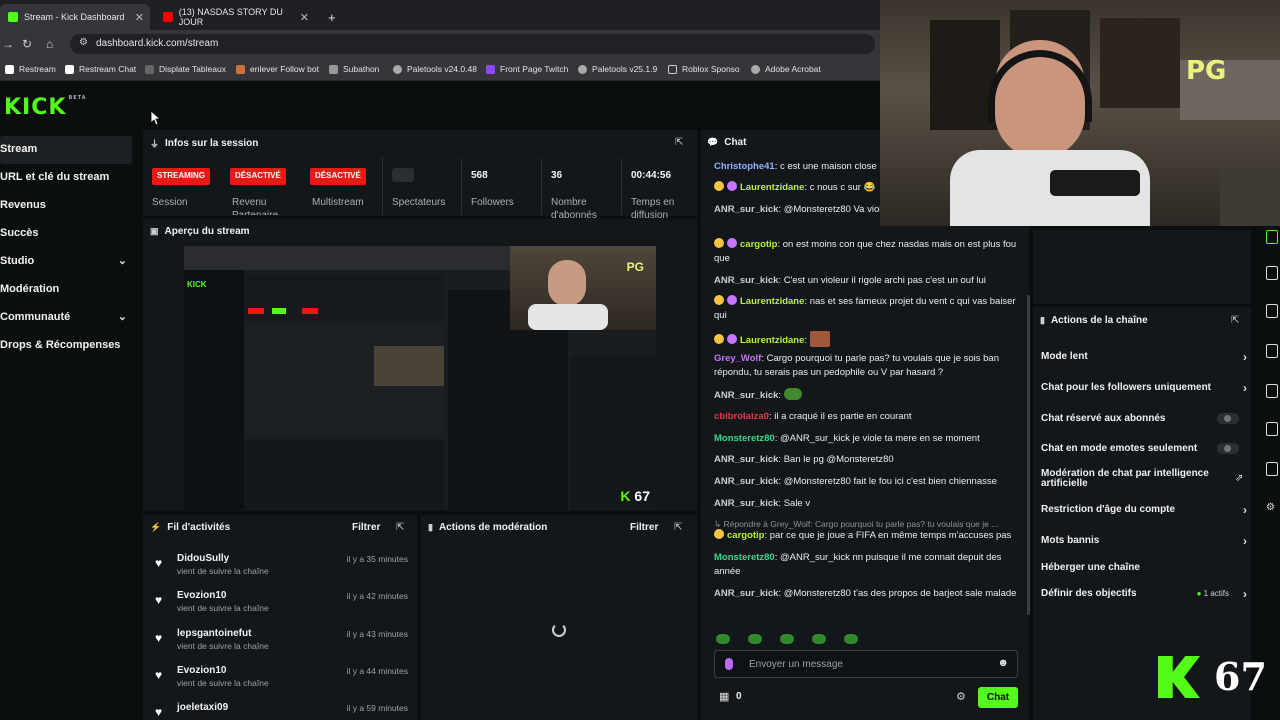 The height and width of the screenshot is (720, 1280). Describe the element at coordinates (617, 69) in the screenshot. I see `bookmark-paletools-25: Paletools v25.1.9` at that location.